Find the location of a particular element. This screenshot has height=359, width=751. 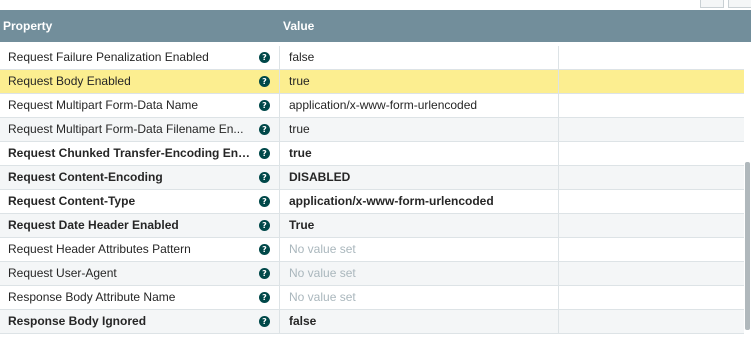

property-name: Request Date Header Enabled is located at coordinates (93, 225).